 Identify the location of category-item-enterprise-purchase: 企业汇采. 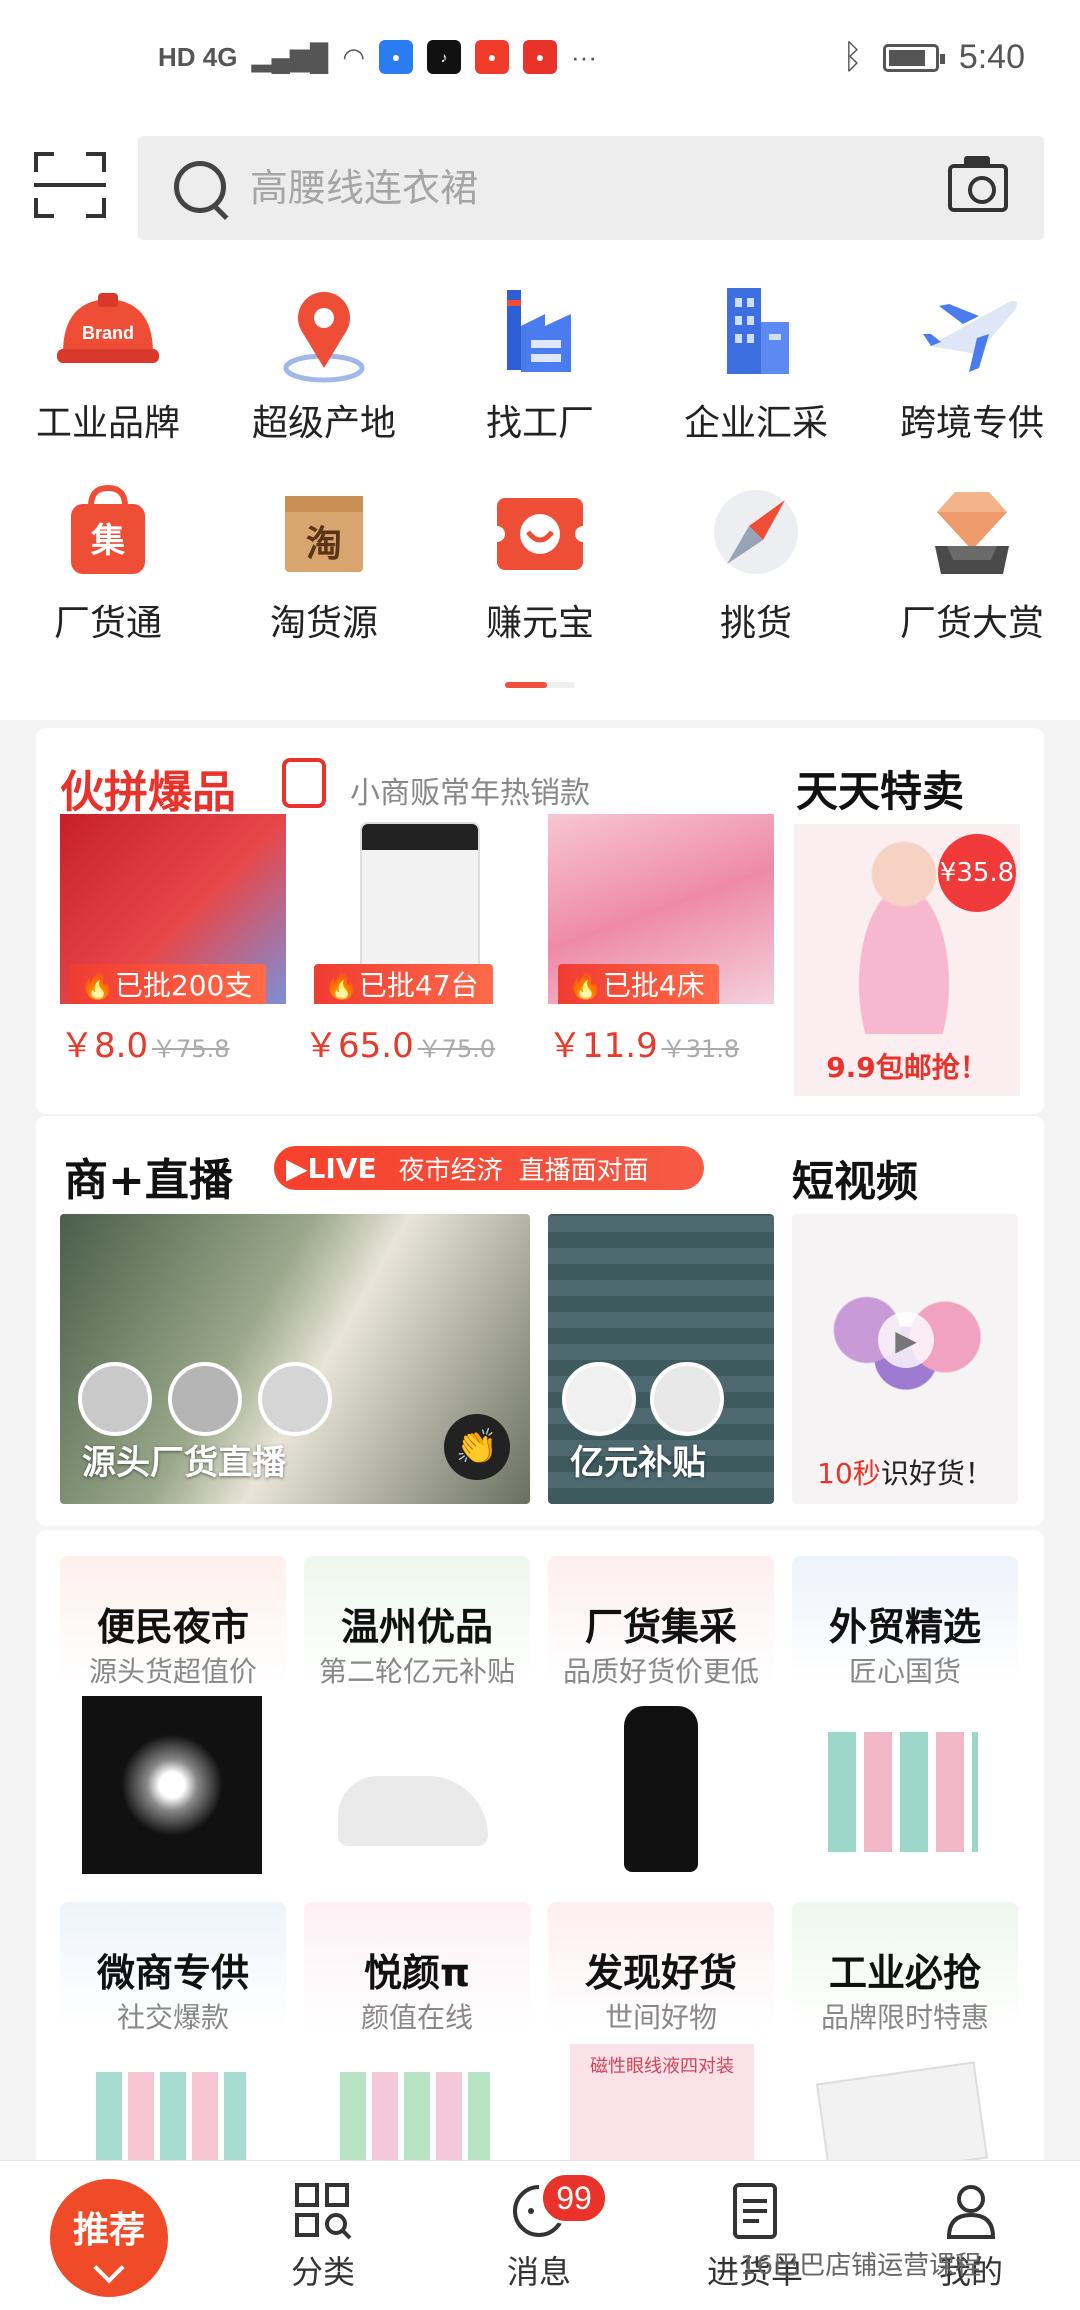
(756, 361).